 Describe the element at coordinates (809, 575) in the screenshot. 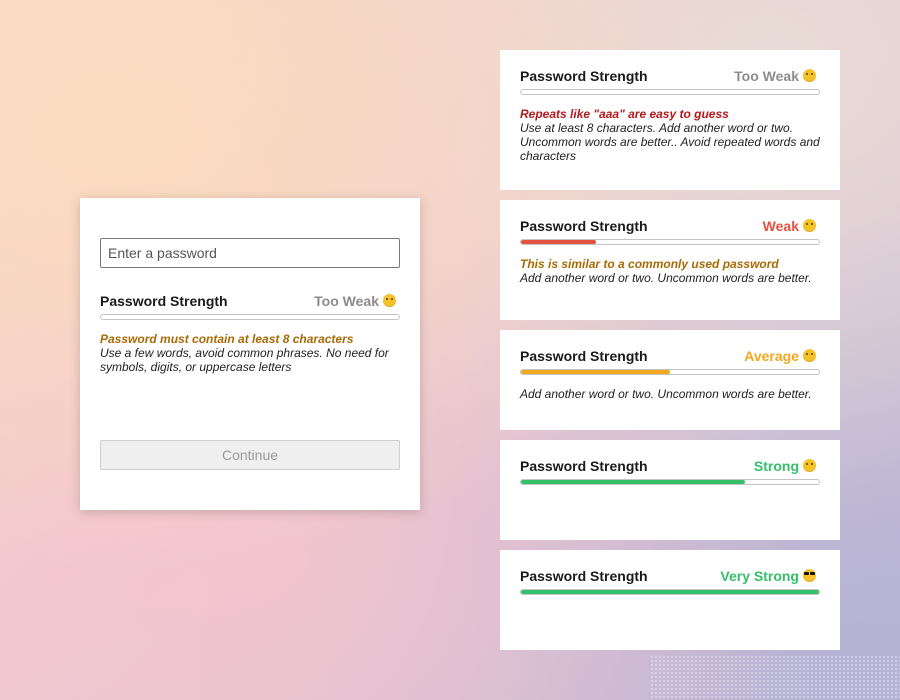

I see `sunglasses-emoji-icon` at that location.